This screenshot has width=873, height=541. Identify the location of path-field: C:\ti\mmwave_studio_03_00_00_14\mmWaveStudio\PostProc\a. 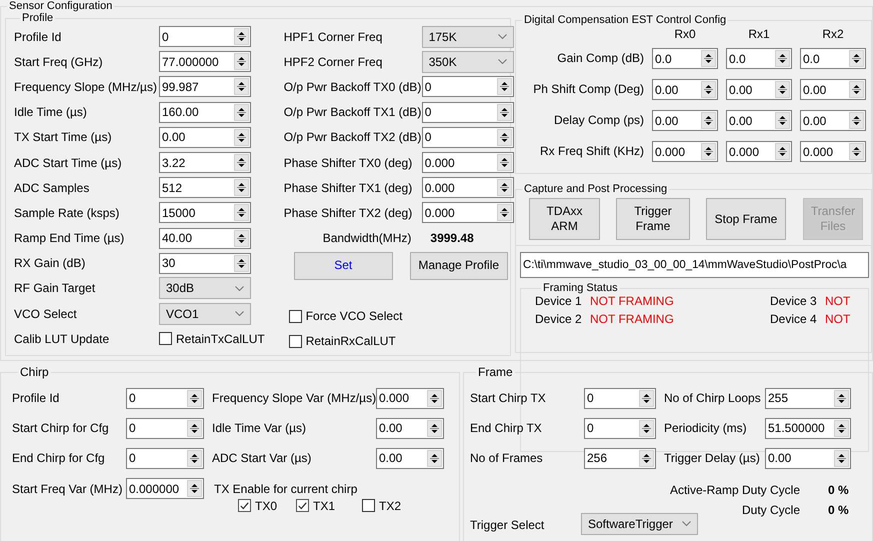
(694, 265).